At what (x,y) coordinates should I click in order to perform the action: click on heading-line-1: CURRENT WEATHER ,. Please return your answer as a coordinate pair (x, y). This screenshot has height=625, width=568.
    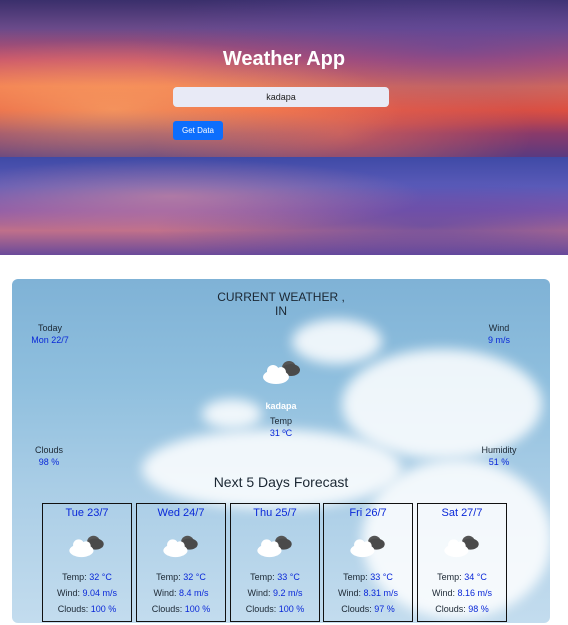
    Looking at the image, I should click on (281, 297).